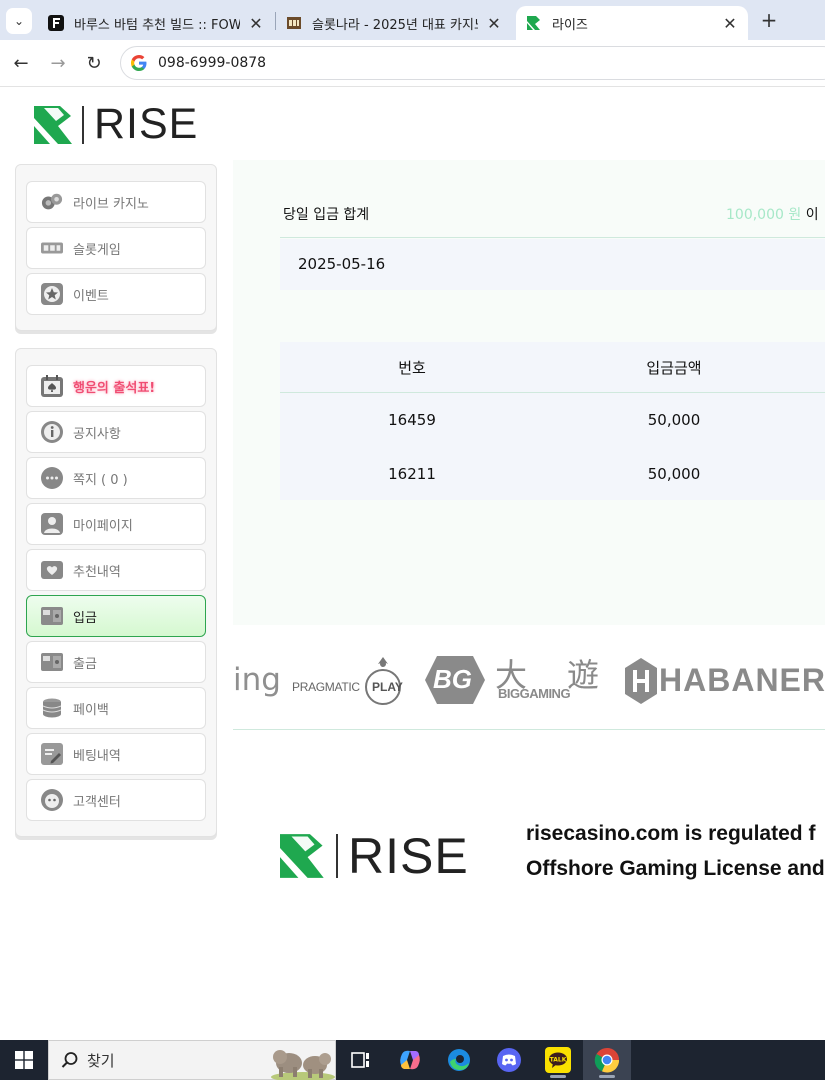 The width and height of the screenshot is (825, 1080). What do you see at coordinates (472, 63) in the screenshot?
I see `address-bar: 098-6999-0878` at bounding box center [472, 63].